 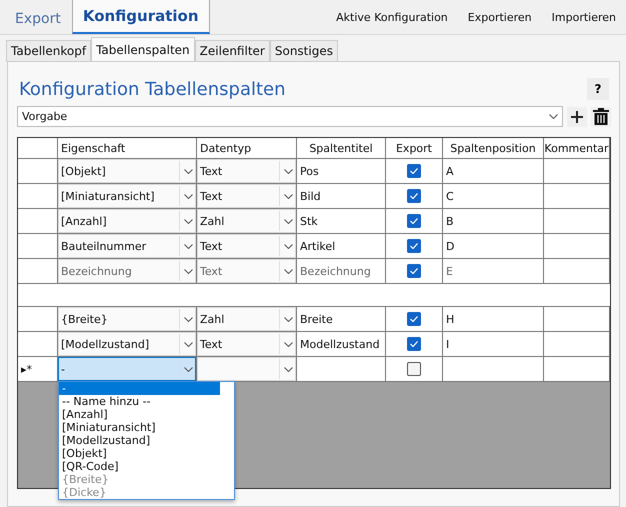 I want to click on main-tab: Konfiguration, so click(x=141, y=17).